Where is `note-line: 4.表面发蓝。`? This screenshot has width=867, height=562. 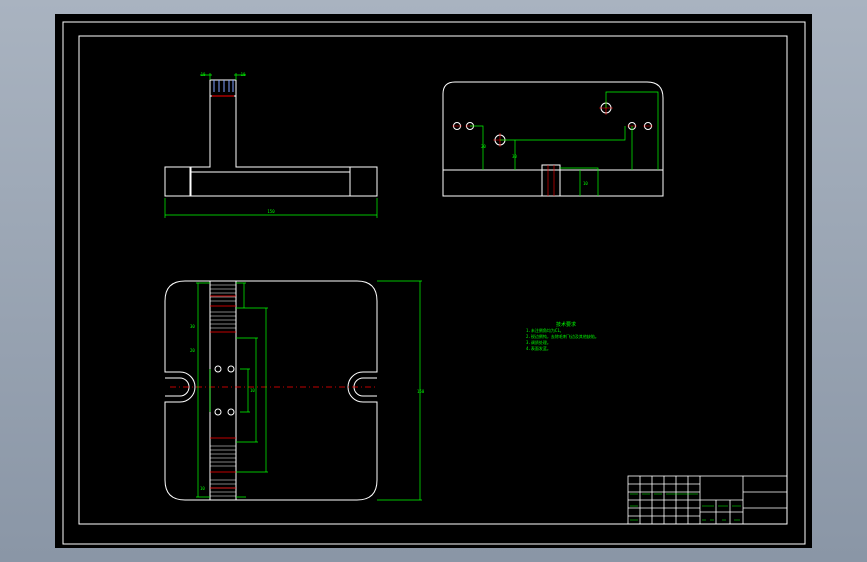 note-line: 4.表面发蓝。 is located at coordinates (538, 348).